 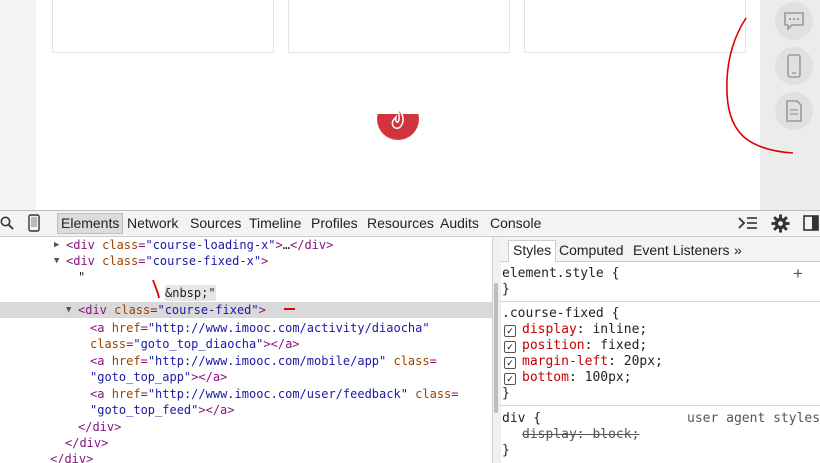 I want to click on dom-token-tag: ></a>, so click(x=281, y=344).